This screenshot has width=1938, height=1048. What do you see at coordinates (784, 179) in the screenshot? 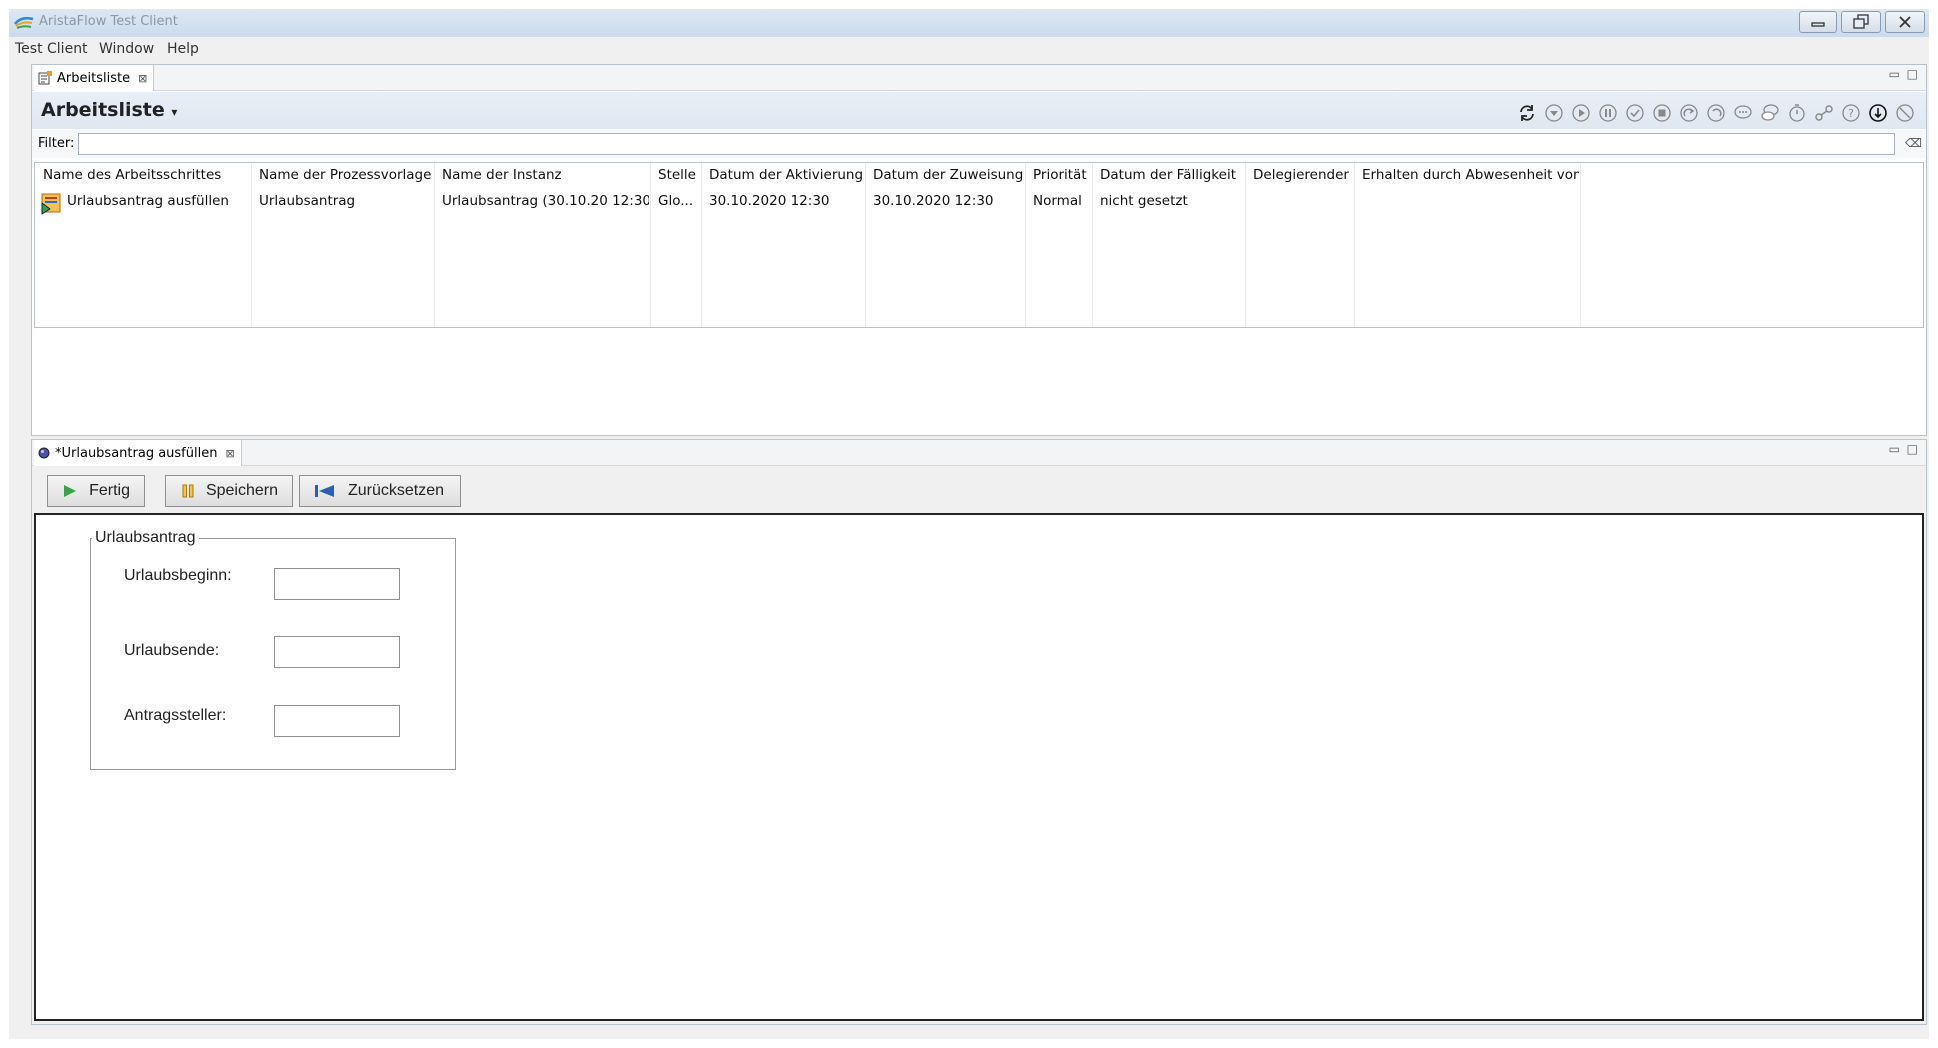
I see `column-header: Datum der Aktivierung` at bounding box center [784, 179].